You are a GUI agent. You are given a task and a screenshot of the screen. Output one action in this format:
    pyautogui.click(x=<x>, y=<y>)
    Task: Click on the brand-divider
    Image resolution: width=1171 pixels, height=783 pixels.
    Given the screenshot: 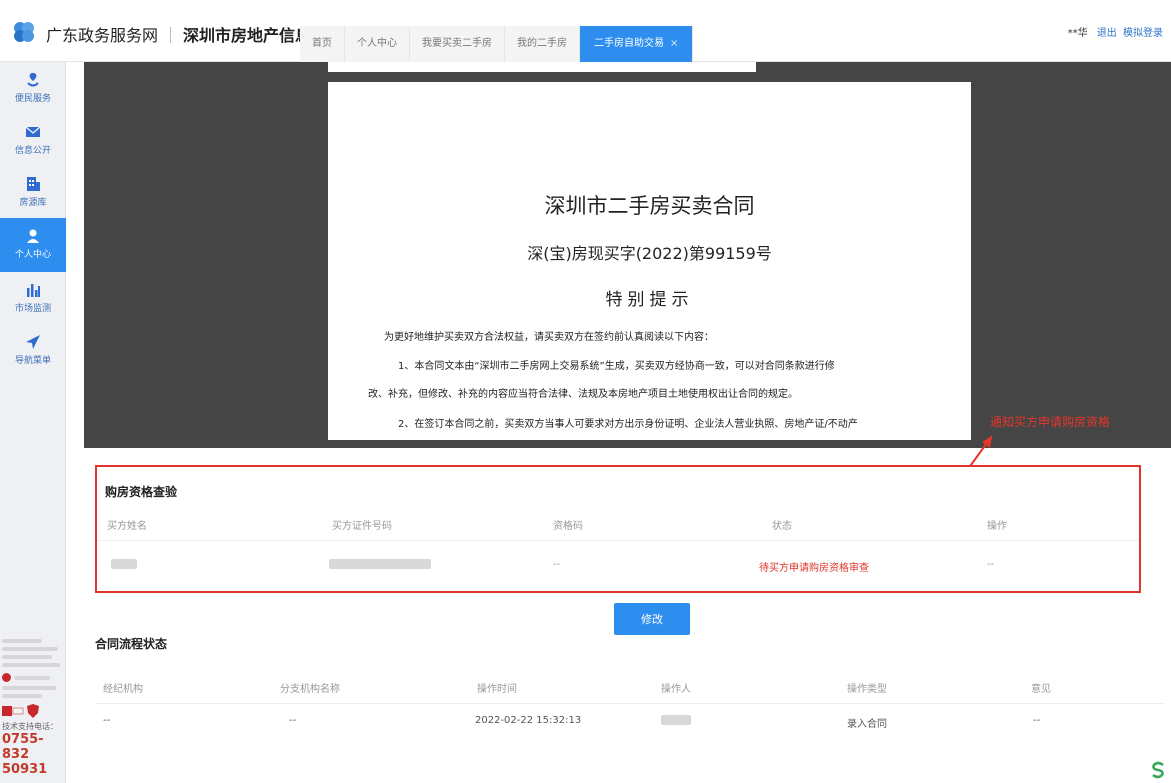 What is the action you would take?
    pyautogui.click(x=171, y=35)
    